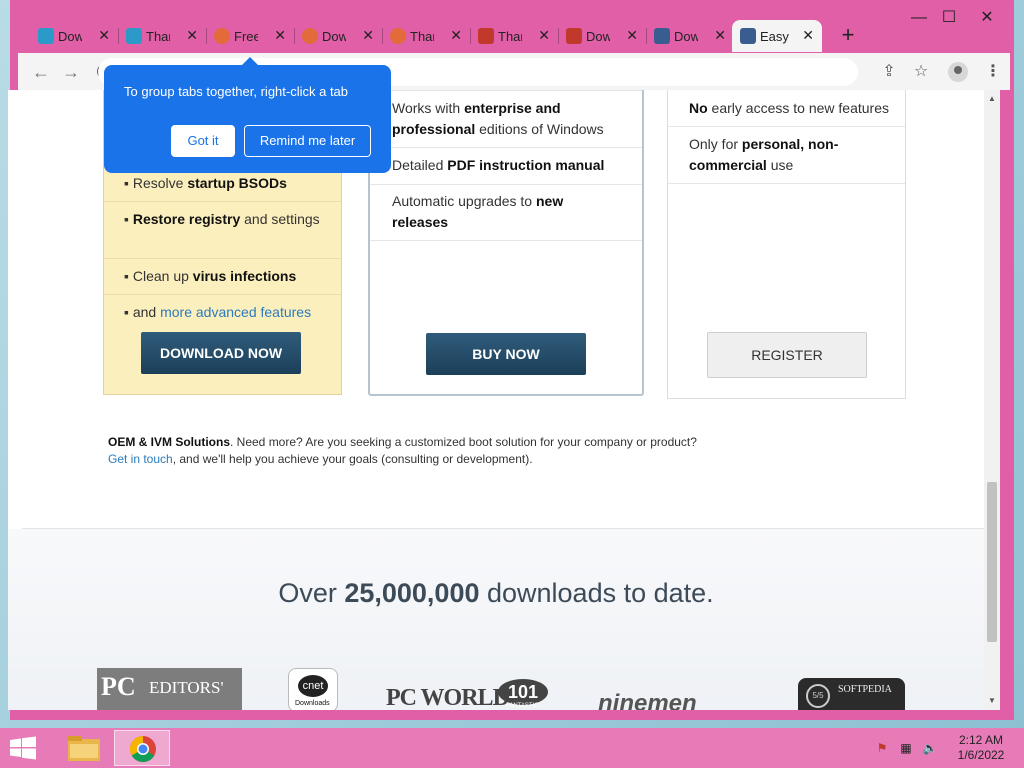 Image resolution: width=1024 pixels, height=768 pixels. I want to click on browser-menu-icon: ⋮, so click(993, 72).